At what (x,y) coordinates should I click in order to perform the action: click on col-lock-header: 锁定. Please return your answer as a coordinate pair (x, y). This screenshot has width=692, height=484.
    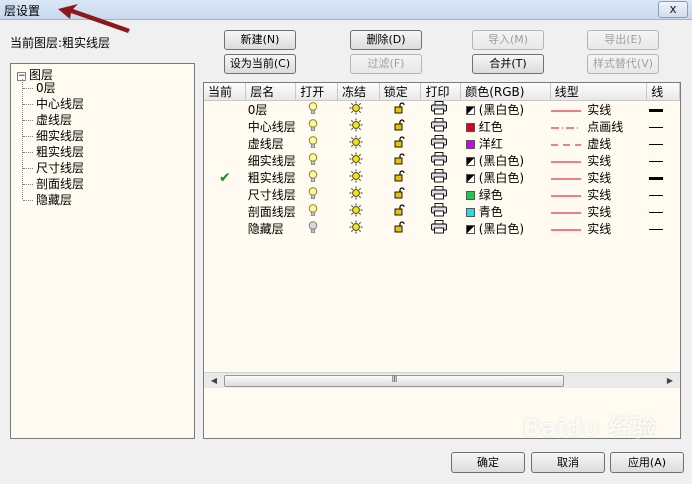
    Looking at the image, I should click on (400, 92).